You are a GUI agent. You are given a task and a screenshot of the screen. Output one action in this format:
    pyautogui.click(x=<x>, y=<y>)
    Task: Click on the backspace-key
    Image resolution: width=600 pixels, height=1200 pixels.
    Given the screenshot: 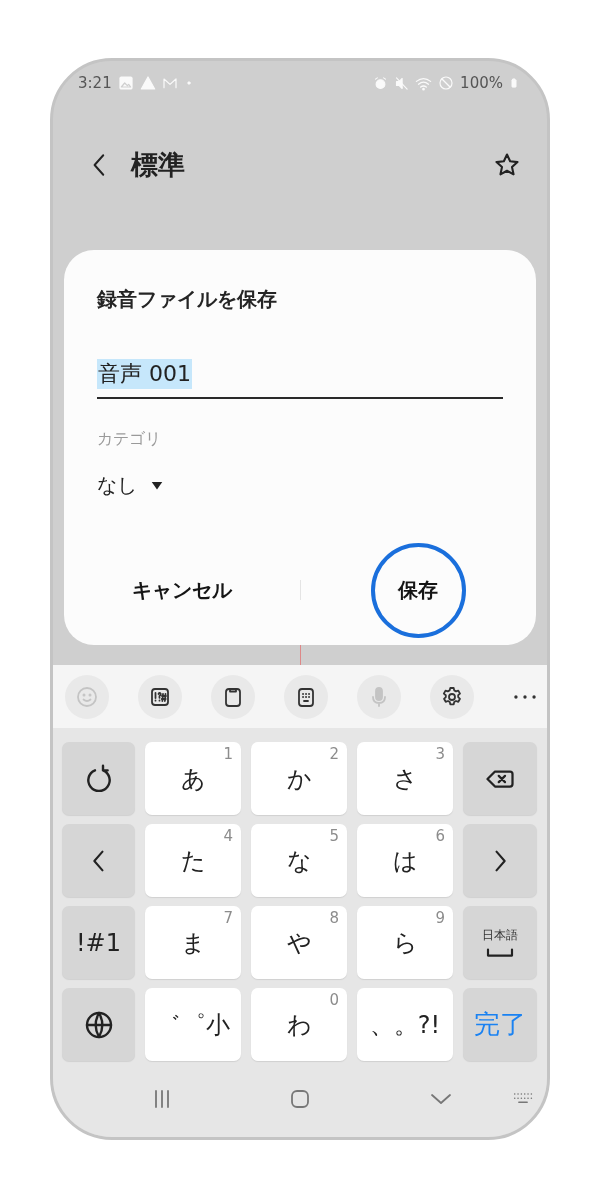 What is the action you would take?
    pyautogui.click(x=500, y=778)
    